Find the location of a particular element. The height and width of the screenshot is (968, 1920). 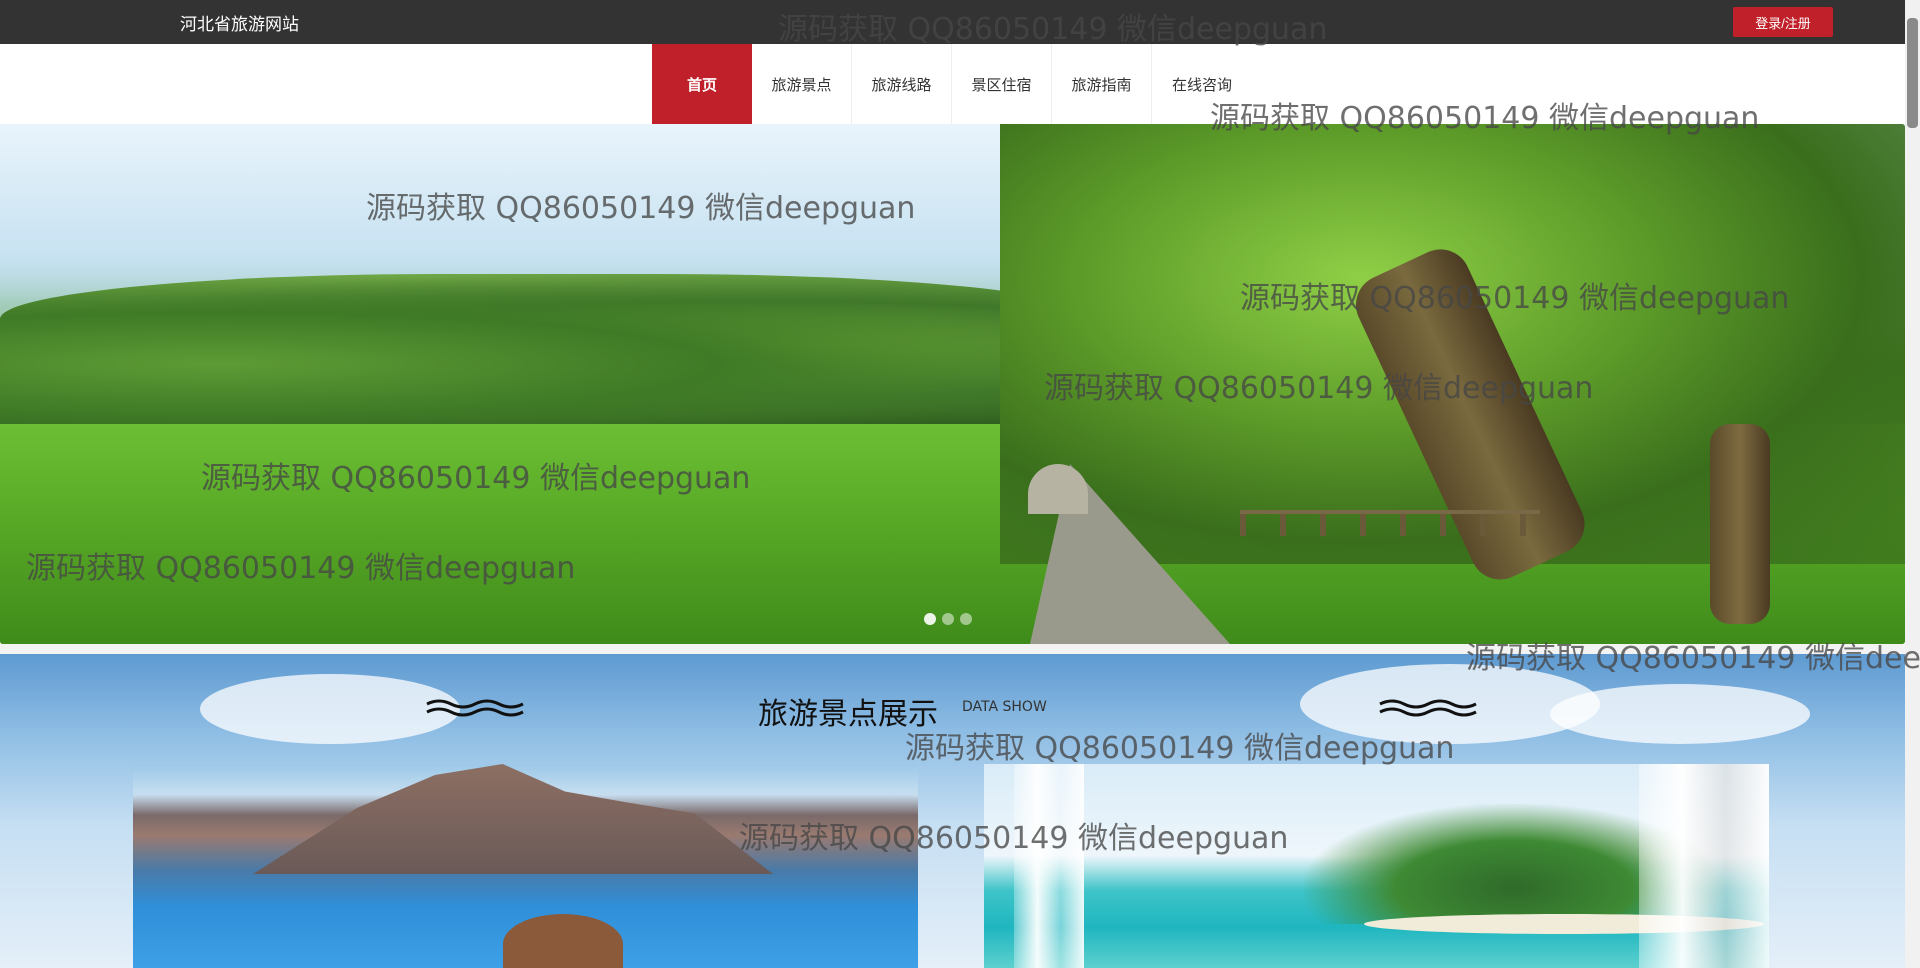

nav-item-home: 首页 is located at coordinates (702, 84).